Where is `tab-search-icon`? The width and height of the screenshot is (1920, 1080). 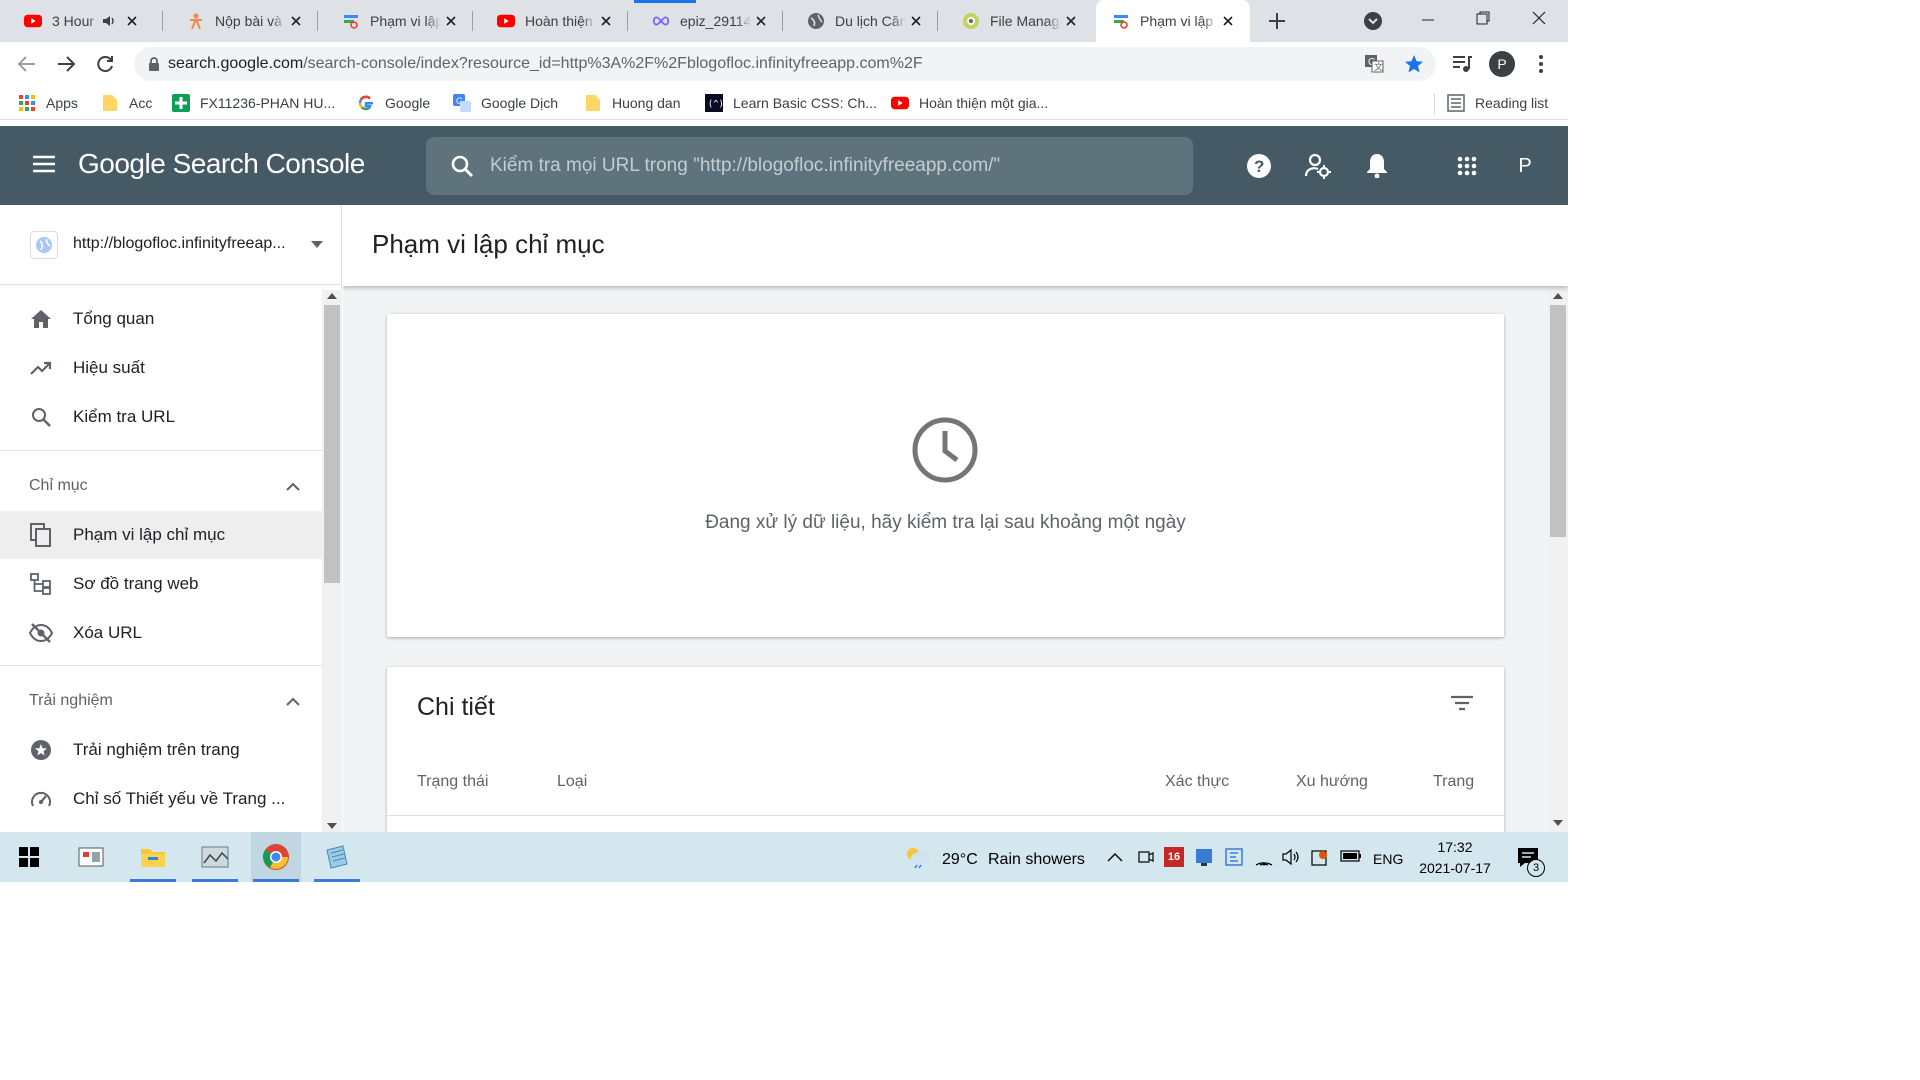 tab-search-icon is located at coordinates (1373, 21).